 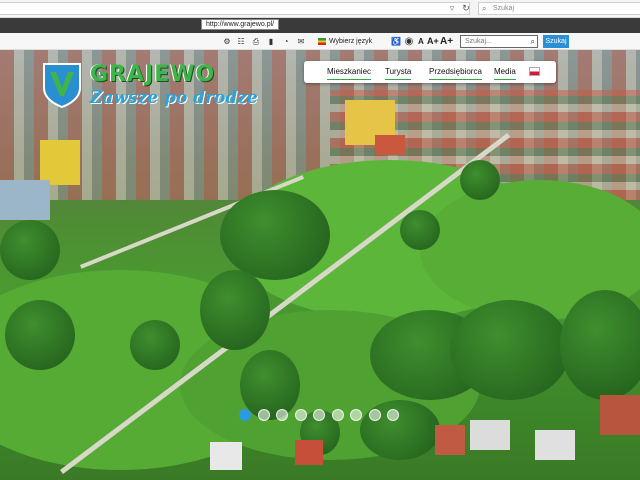 I want to click on mail-icon: ✉, so click(x=301, y=41).